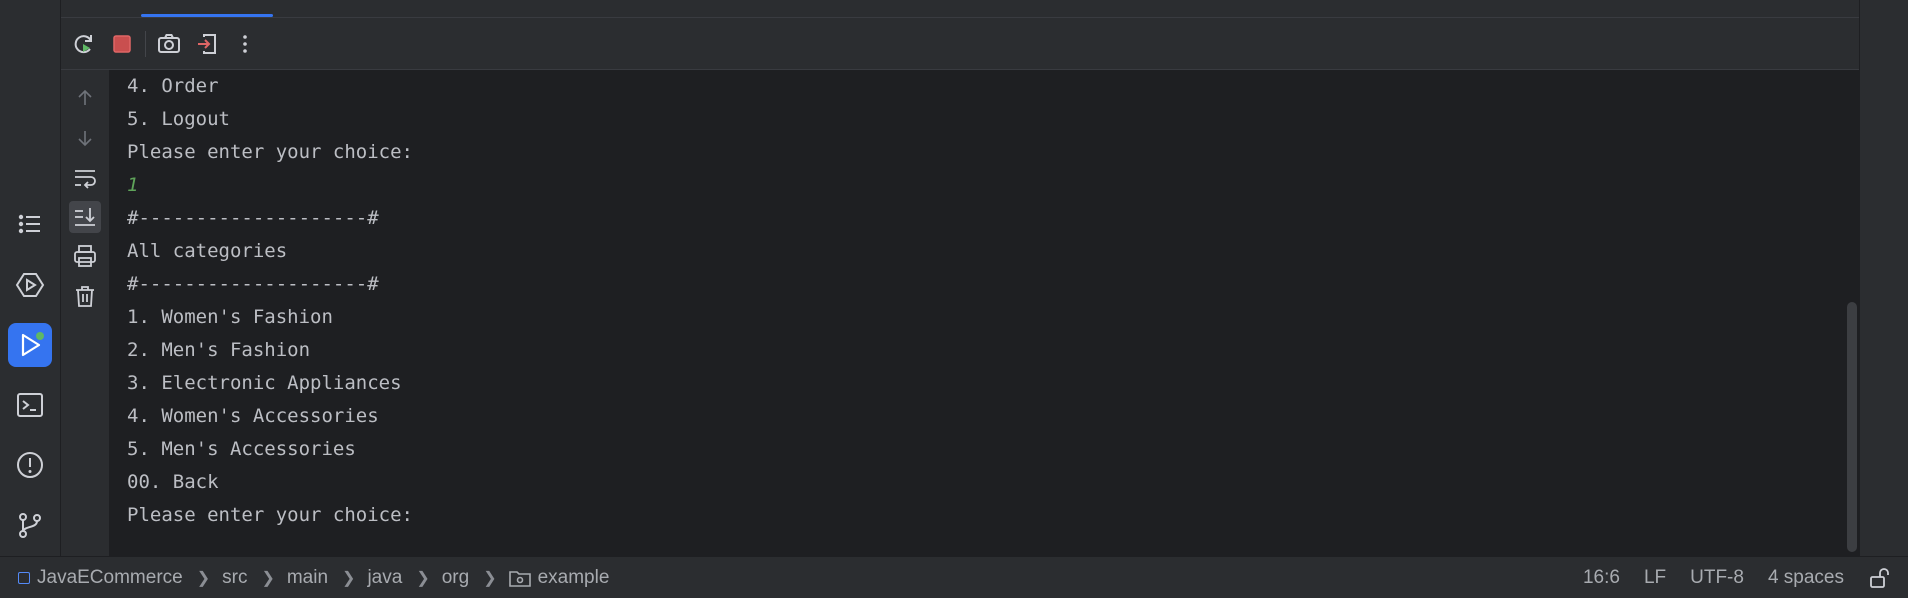 The width and height of the screenshot is (1908, 598). What do you see at coordinates (1883, 278) in the screenshot?
I see `tool-window-strip-right` at bounding box center [1883, 278].